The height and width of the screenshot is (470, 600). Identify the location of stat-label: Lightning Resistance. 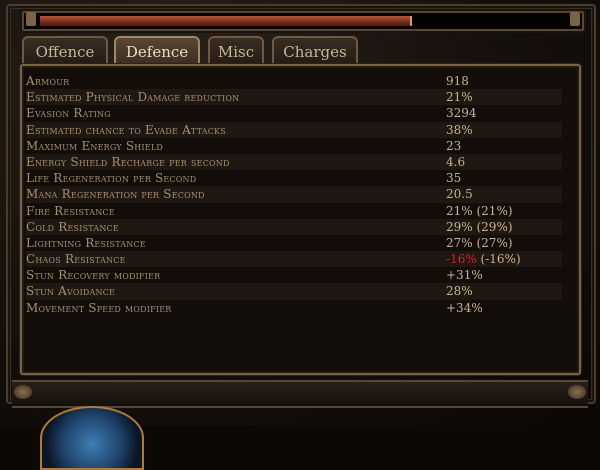
(86, 242).